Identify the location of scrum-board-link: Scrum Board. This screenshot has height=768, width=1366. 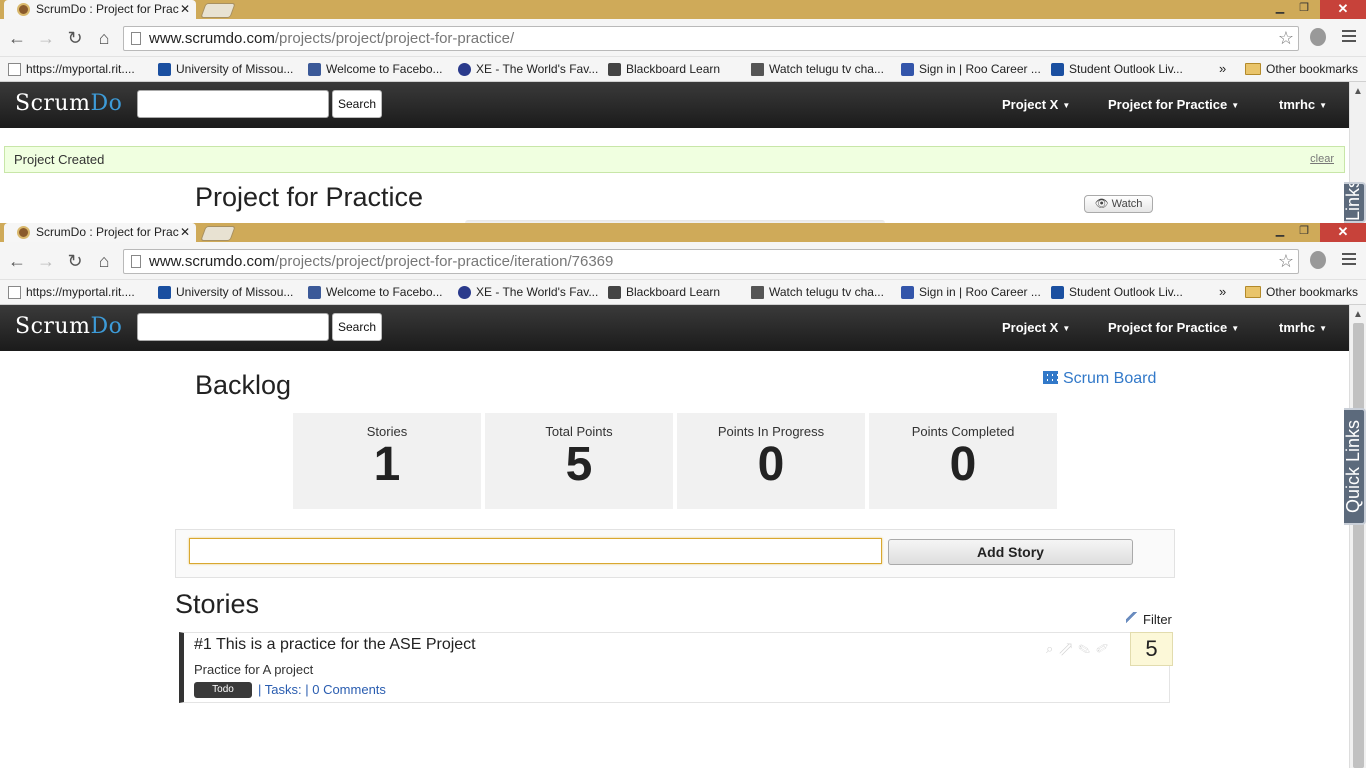
(1099, 379).